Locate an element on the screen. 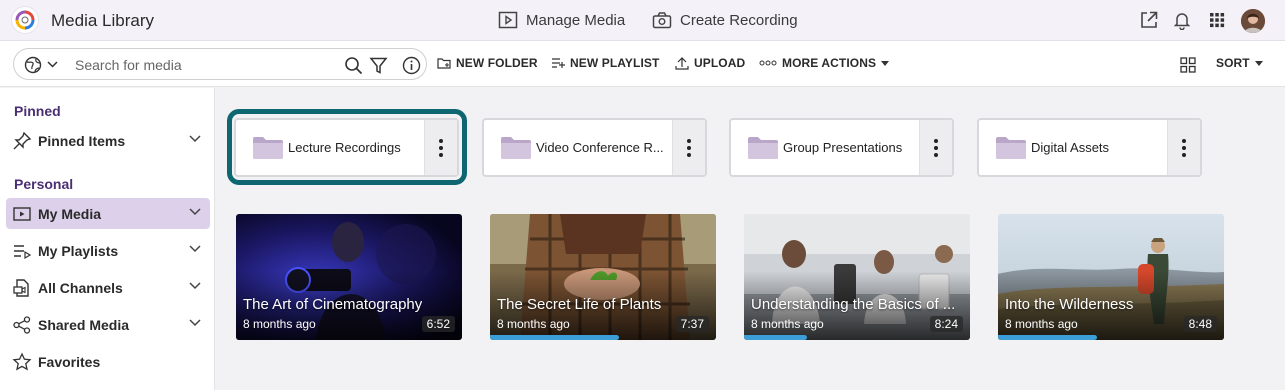  sidebar-item-favorites: Favorites is located at coordinates (108, 361).